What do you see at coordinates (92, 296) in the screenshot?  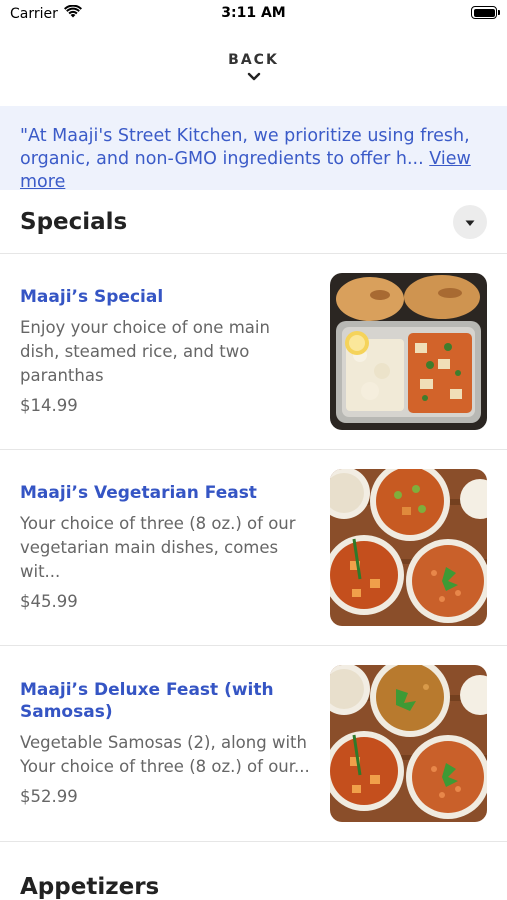 I see `menu-item-name: Maaji’s Special` at bounding box center [92, 296].